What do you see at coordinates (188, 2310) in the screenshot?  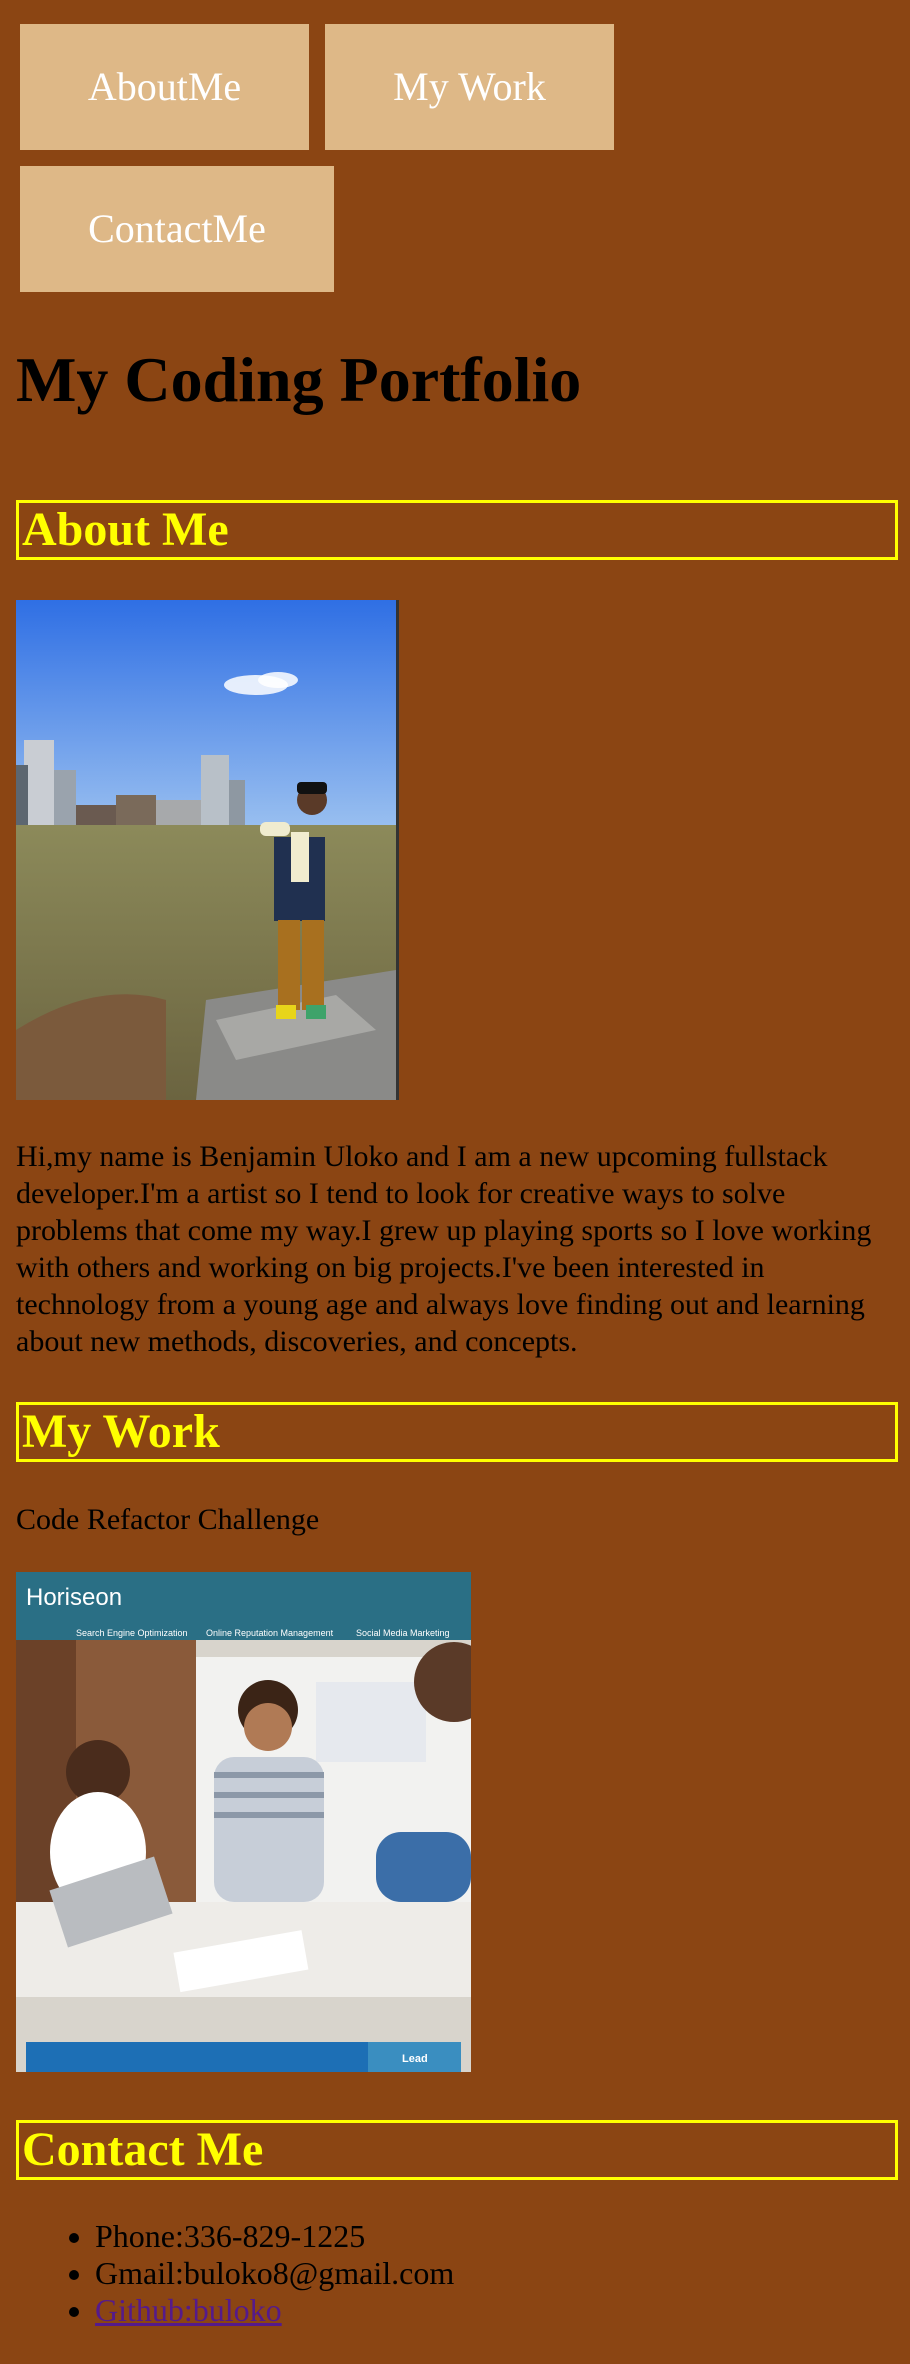 I see `github-link: Github:buloko` at bounding box center [188, 2310].